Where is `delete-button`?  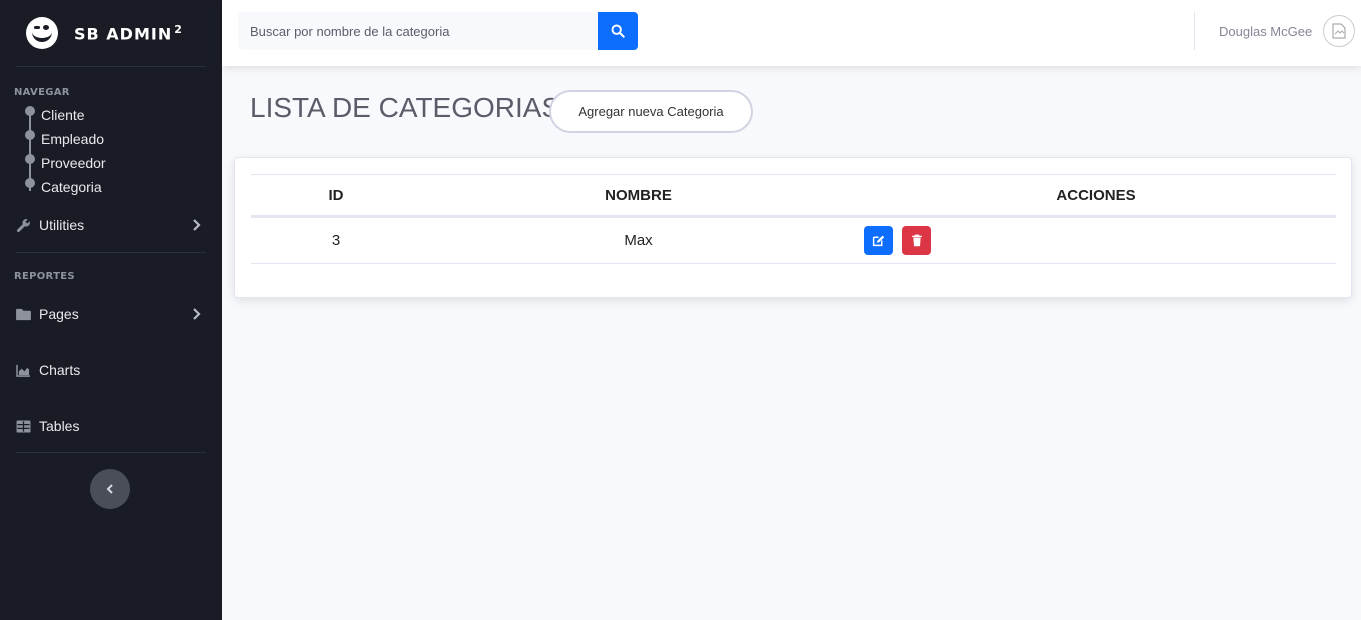
delete-button is located at coordinates (917, 240).